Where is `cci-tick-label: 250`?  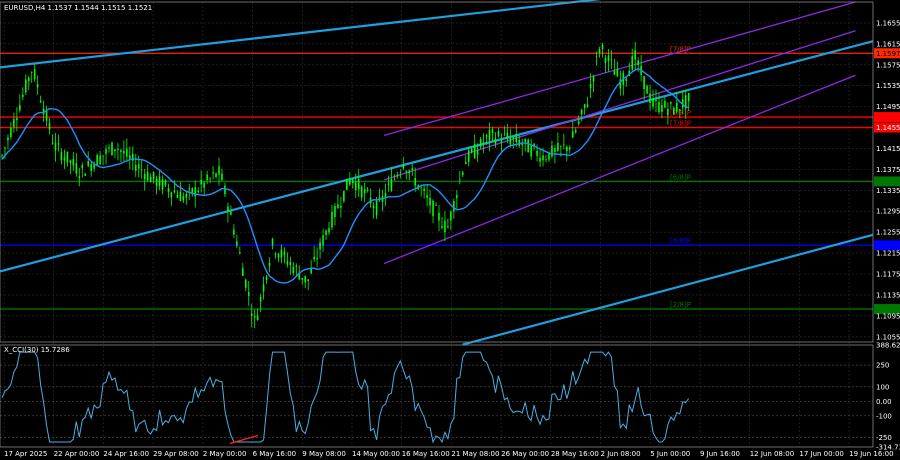 cci-tick-label: 250 is located at coordinates (882, 366).